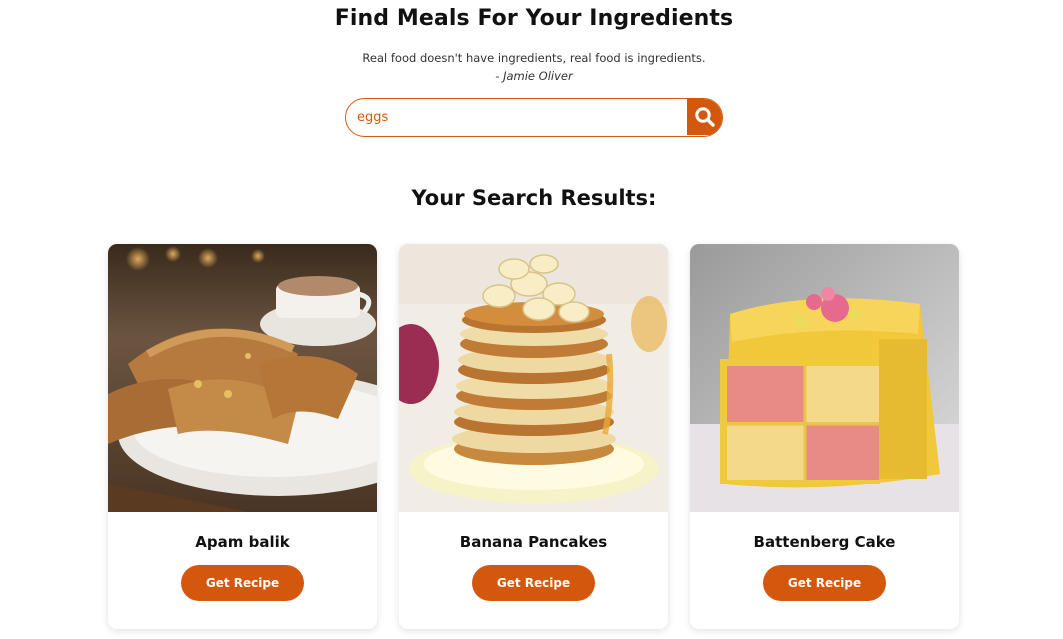 This screenshot has width=1063, height=639. I want to click on search-button, so click(704, 117).